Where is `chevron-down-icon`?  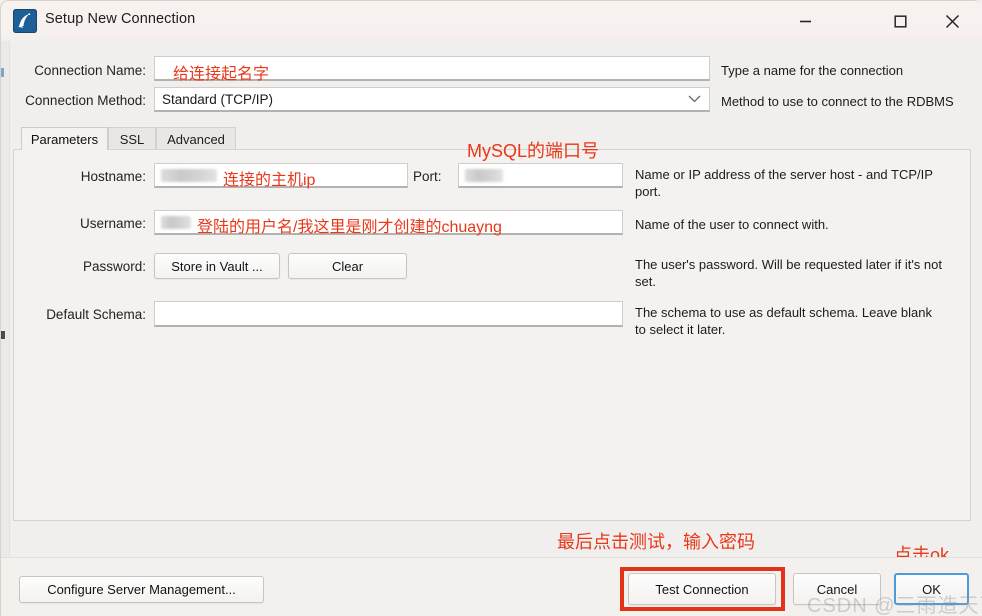 chevron-down-icon is located at coordinates (694, 99).